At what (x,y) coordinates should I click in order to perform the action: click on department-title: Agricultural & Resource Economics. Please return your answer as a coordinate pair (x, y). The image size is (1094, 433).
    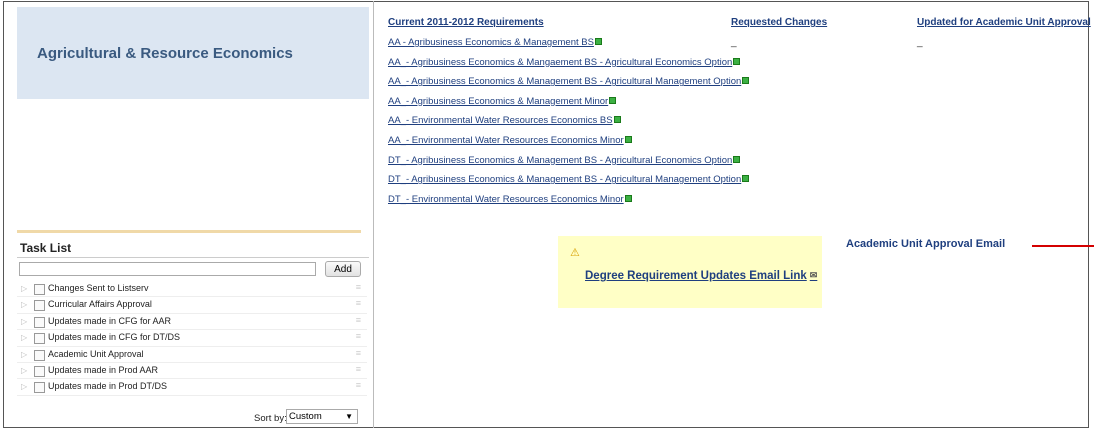
    Looking at the image, I should click on (165, 53).